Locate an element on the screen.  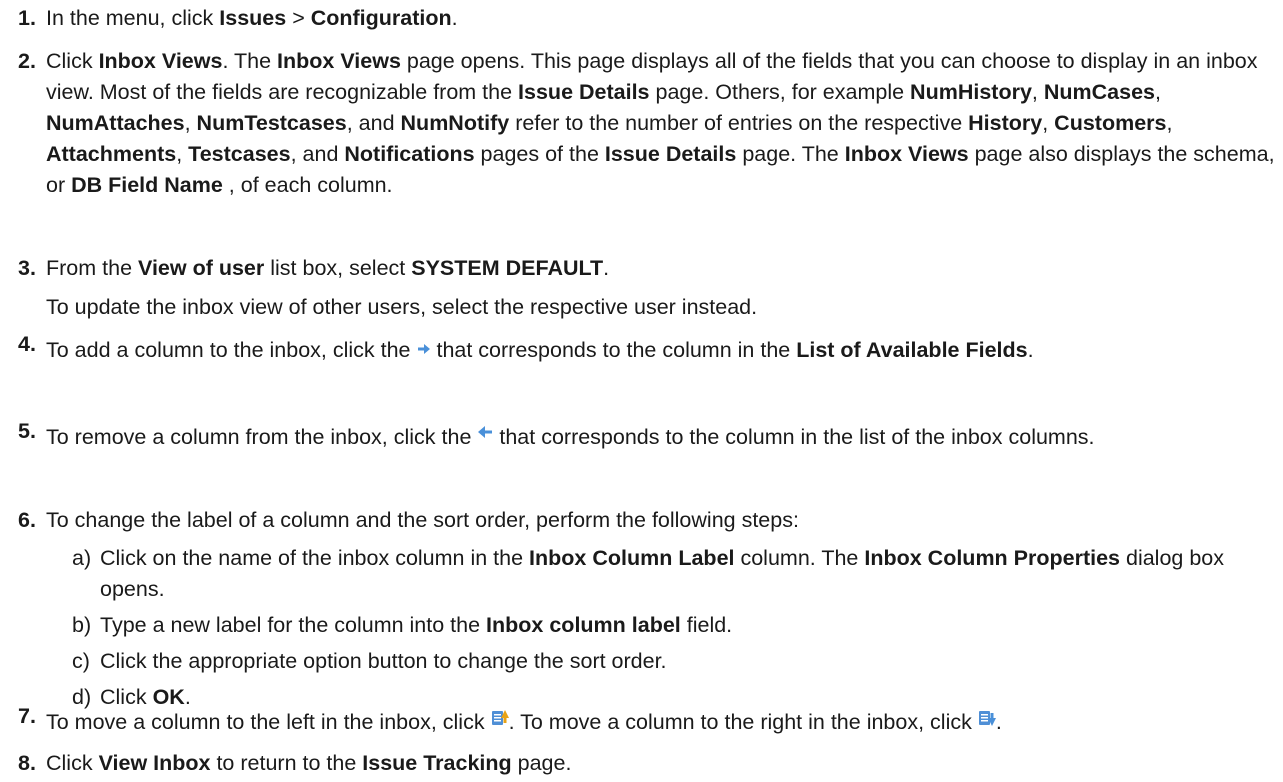
arrow-left-icon is located at coordinates (485, 432).